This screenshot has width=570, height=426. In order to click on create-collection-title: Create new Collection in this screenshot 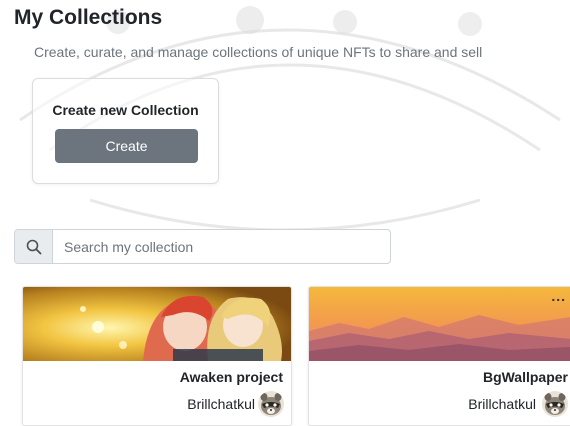, I will do `click(125, 110)`.